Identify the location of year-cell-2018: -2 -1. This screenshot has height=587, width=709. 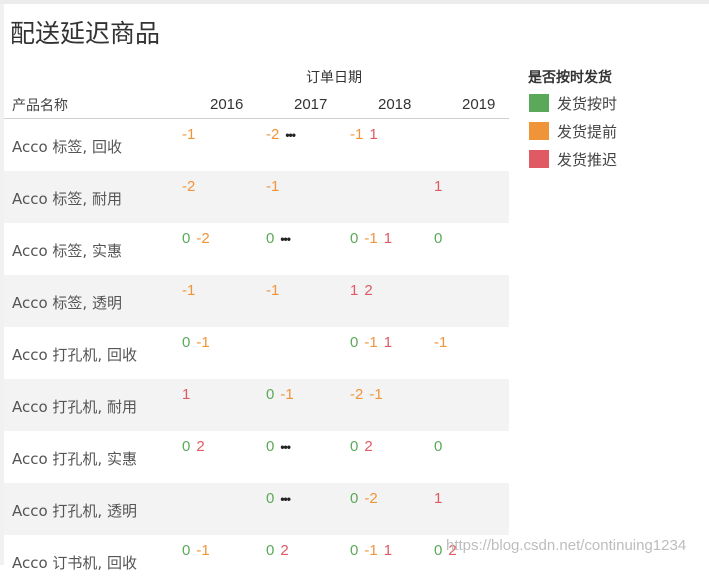
(369, 394).